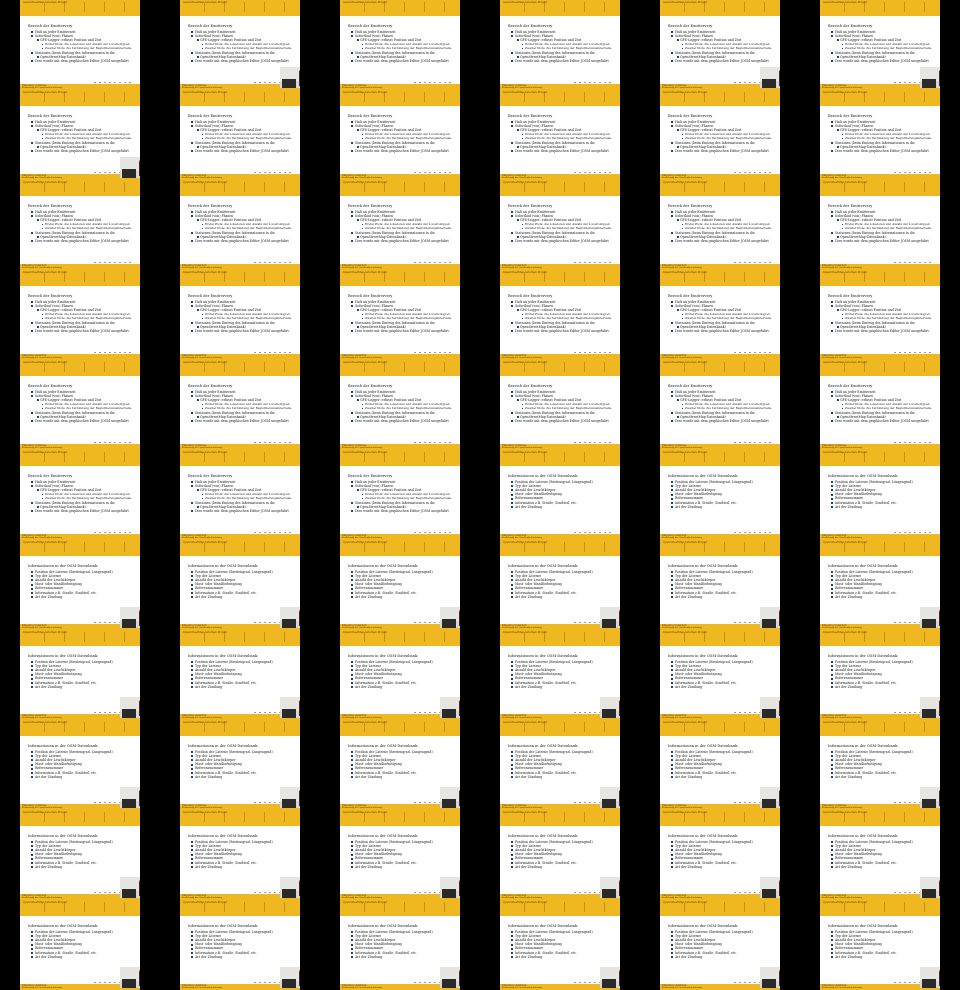  Describe the element at coordinates (842, 987) in the screenshot. I see `footer-subtitle: Kartierung der Straßenbeleuchtung` at that location.